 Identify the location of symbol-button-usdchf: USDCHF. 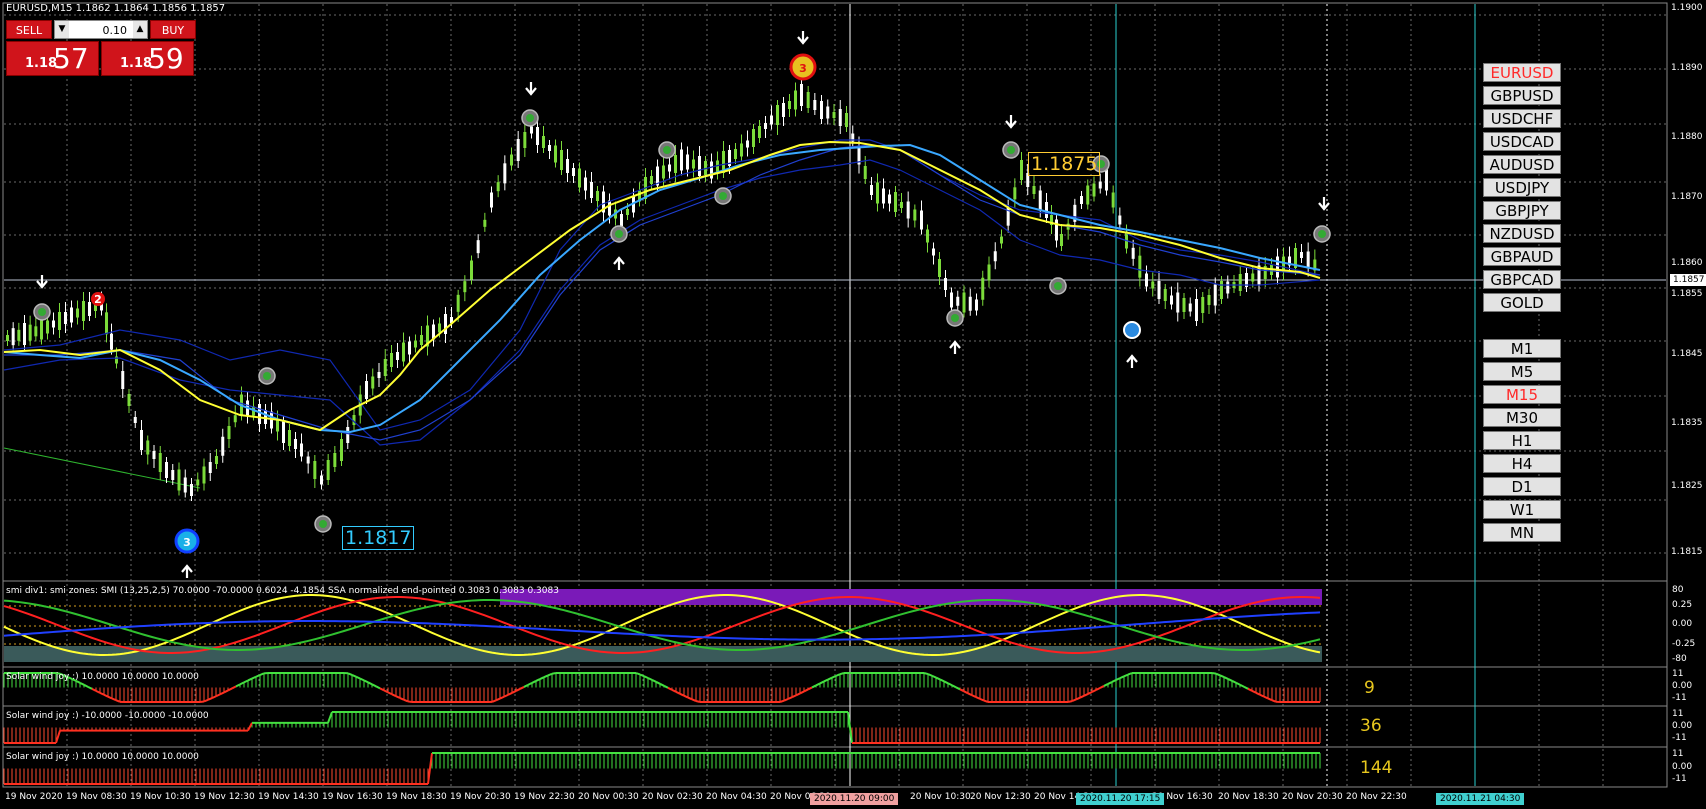
(1522, 118).